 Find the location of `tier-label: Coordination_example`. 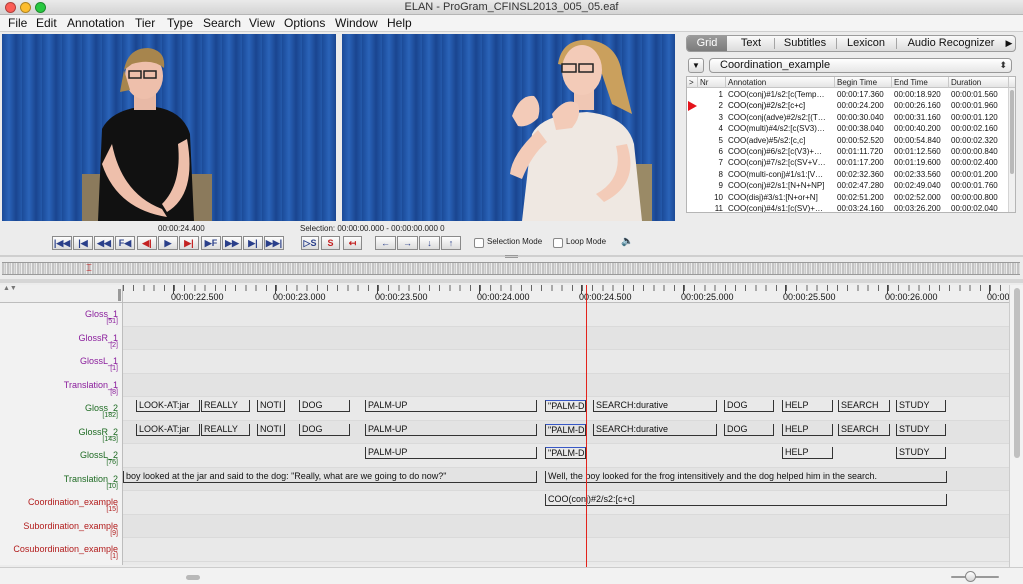

tier-label: Coordination_example is located at coordinates (73, 502).